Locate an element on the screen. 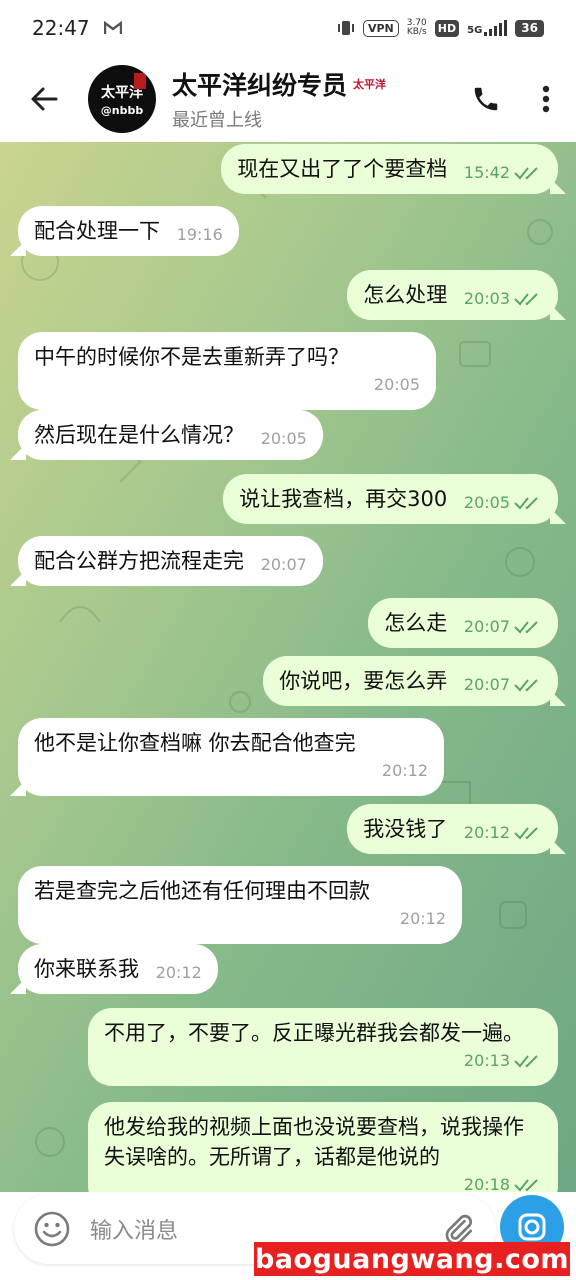  clock: 22:47 is located at coordinates (61, 28).